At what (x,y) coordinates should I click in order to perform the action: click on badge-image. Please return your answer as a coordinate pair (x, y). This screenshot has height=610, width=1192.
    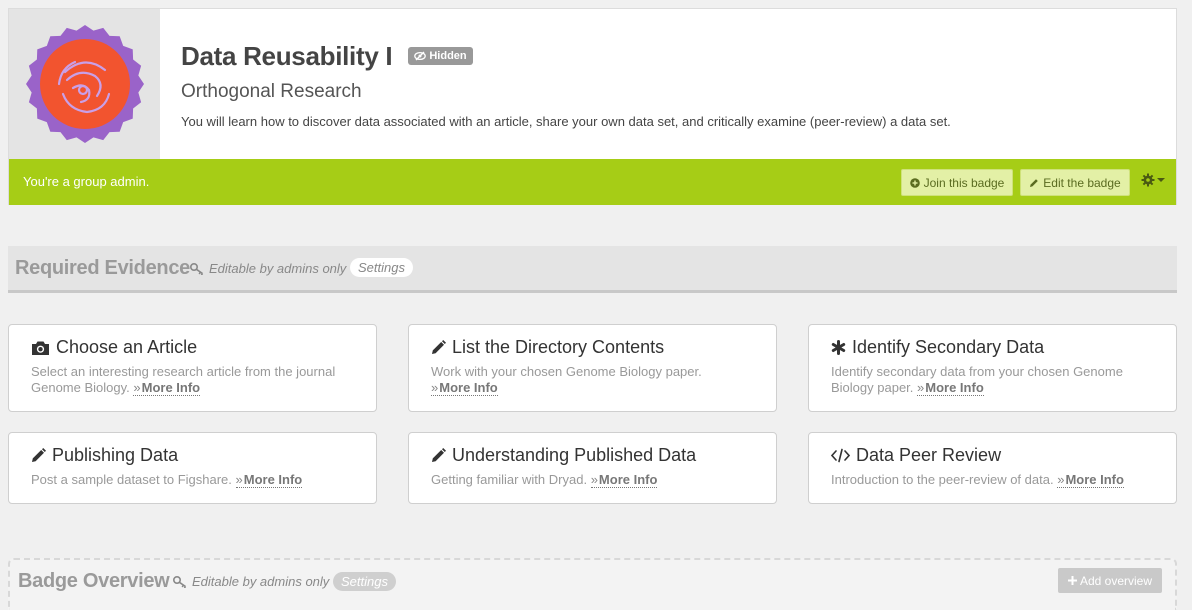
    Looking at the image, I should click on (84, 84).